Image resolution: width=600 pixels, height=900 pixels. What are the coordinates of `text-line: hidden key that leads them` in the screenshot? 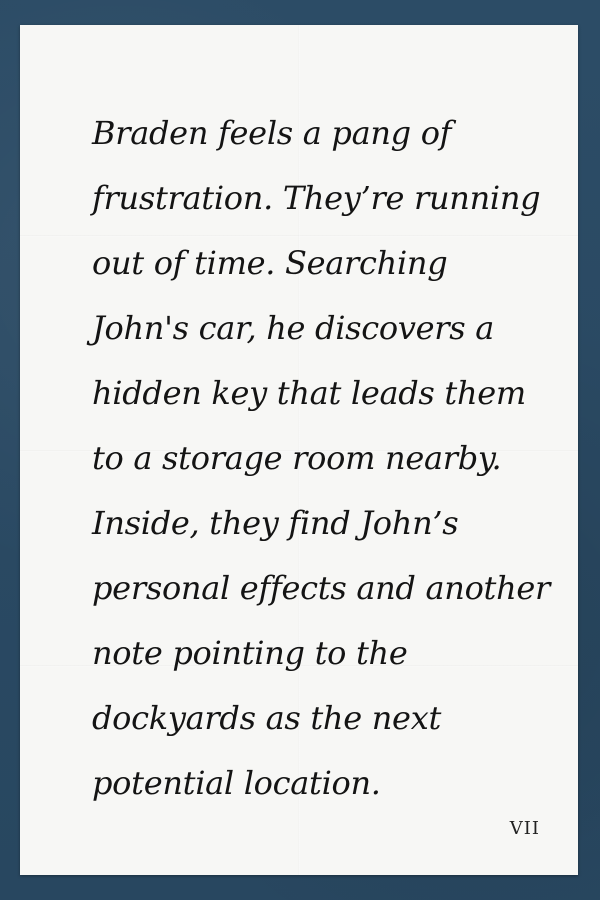 It's located at (309, 393).